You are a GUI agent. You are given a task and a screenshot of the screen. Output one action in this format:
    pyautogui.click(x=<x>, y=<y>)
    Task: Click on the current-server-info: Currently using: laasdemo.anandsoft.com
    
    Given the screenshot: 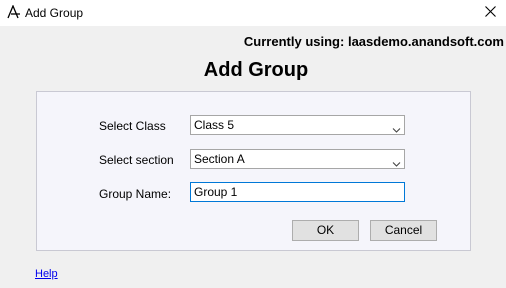 What is the action you would take?
    pyautogui.click(x=374, y=42)
    